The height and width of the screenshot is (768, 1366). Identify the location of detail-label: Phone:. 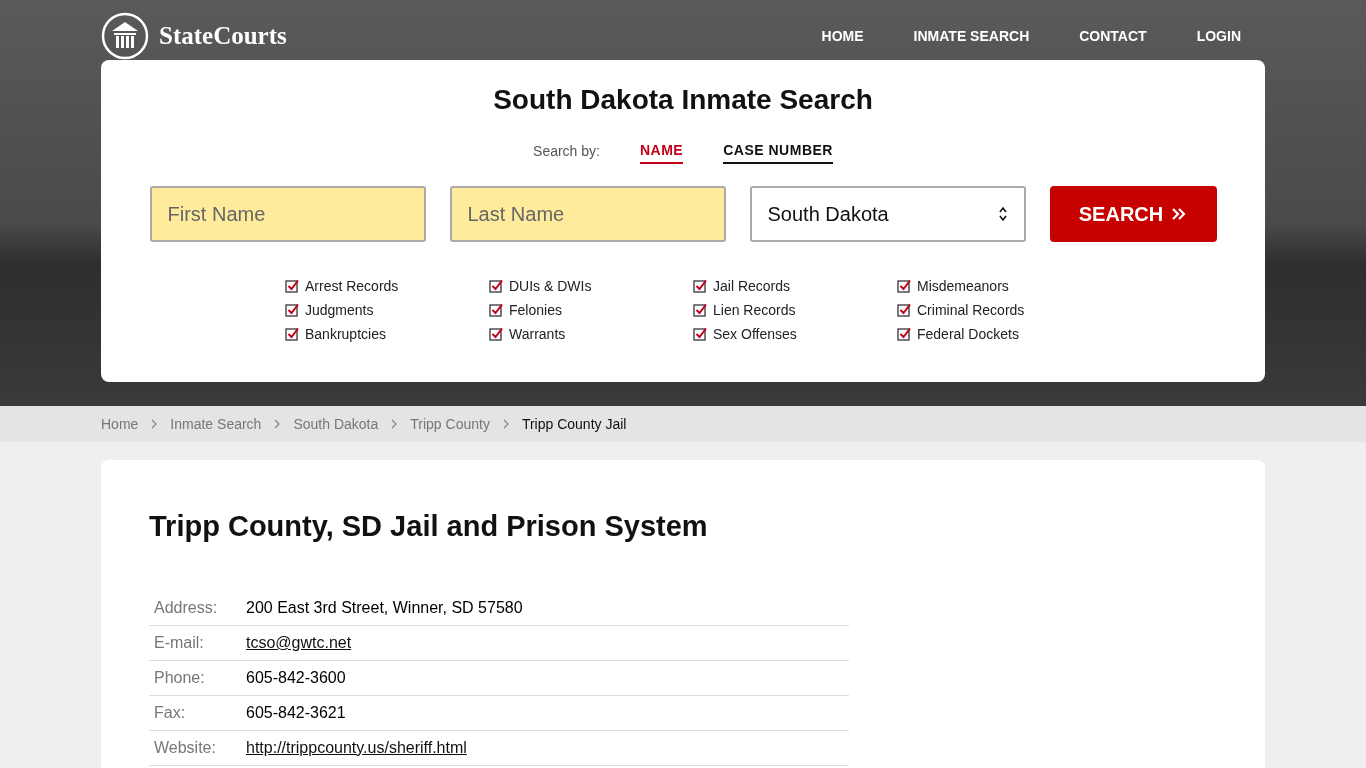
(195, 678).